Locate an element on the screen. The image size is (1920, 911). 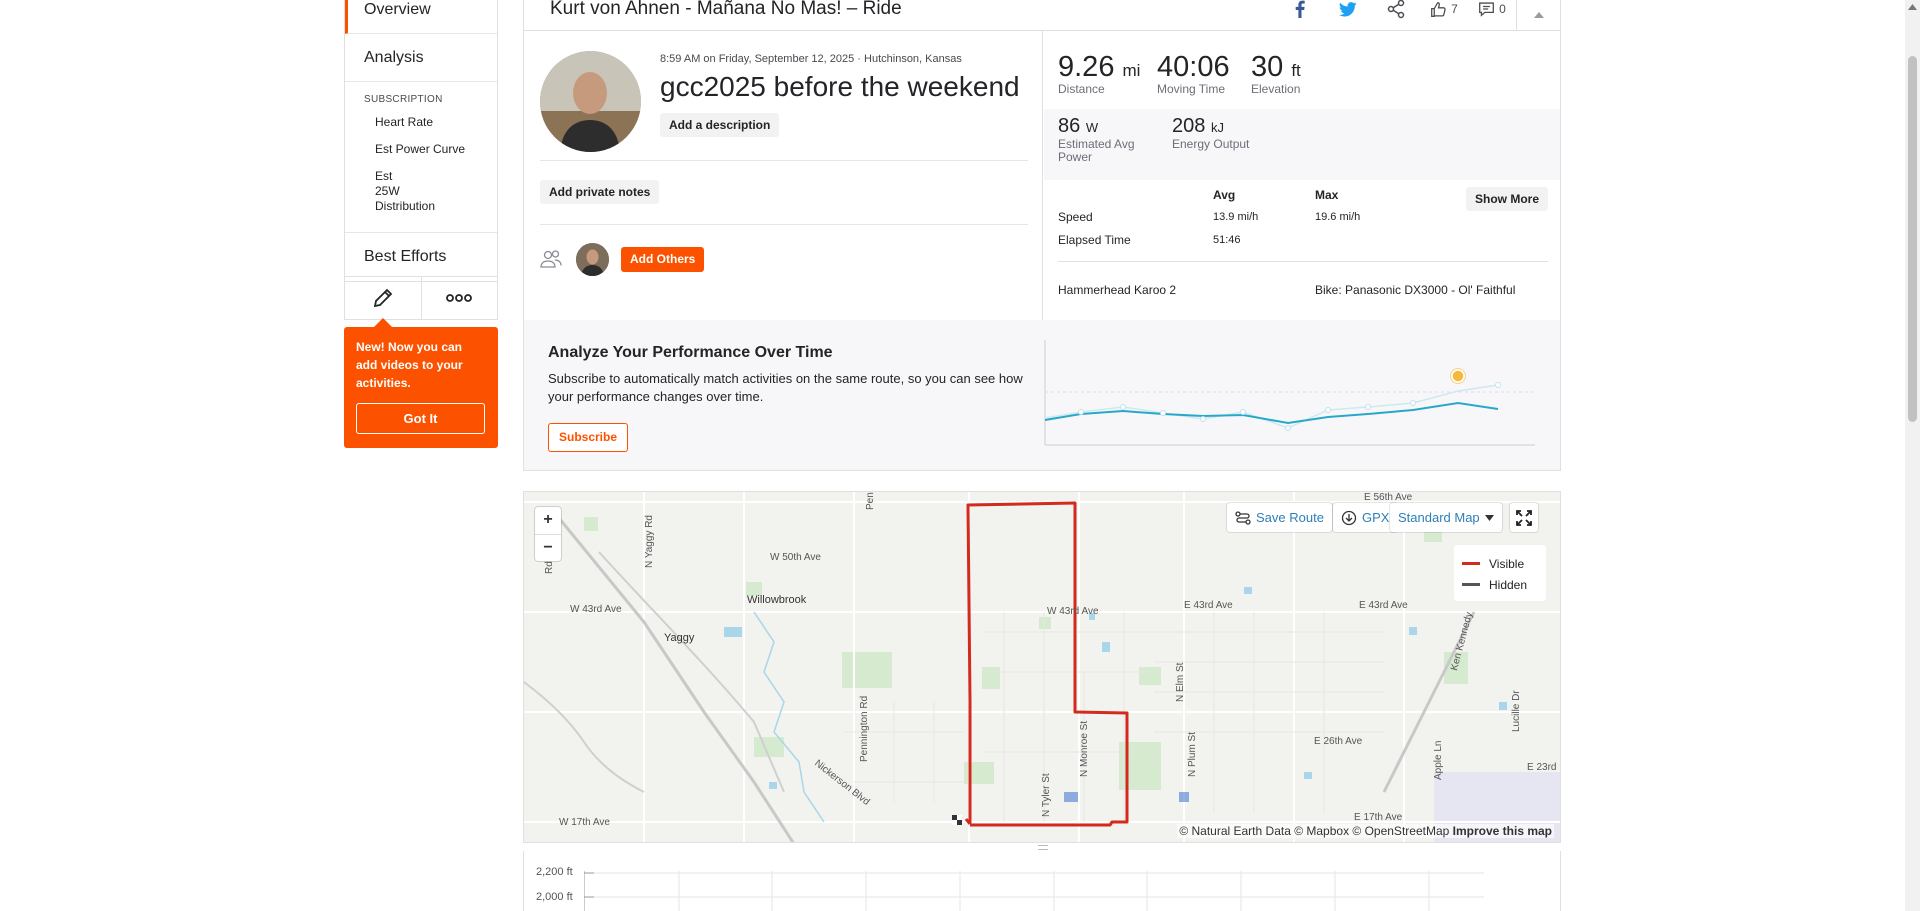
got-it-button: Got It is located at coordinates (420, 418).